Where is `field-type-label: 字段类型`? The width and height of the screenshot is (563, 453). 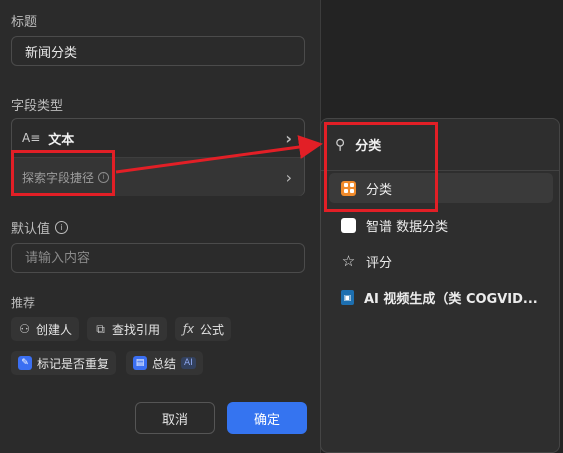
field-type-label: 字段类型 is located at coordinates (37, 106).